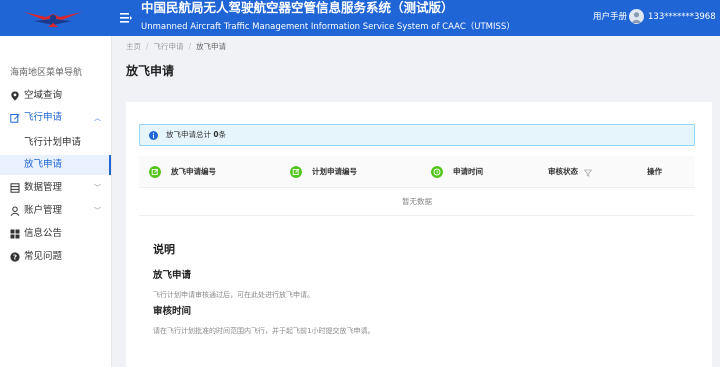 Image resolution: width=720 pixels, height=367 pixels. I want to click on sidebar-item-faq: ? 常见问题, so click(55, 257).